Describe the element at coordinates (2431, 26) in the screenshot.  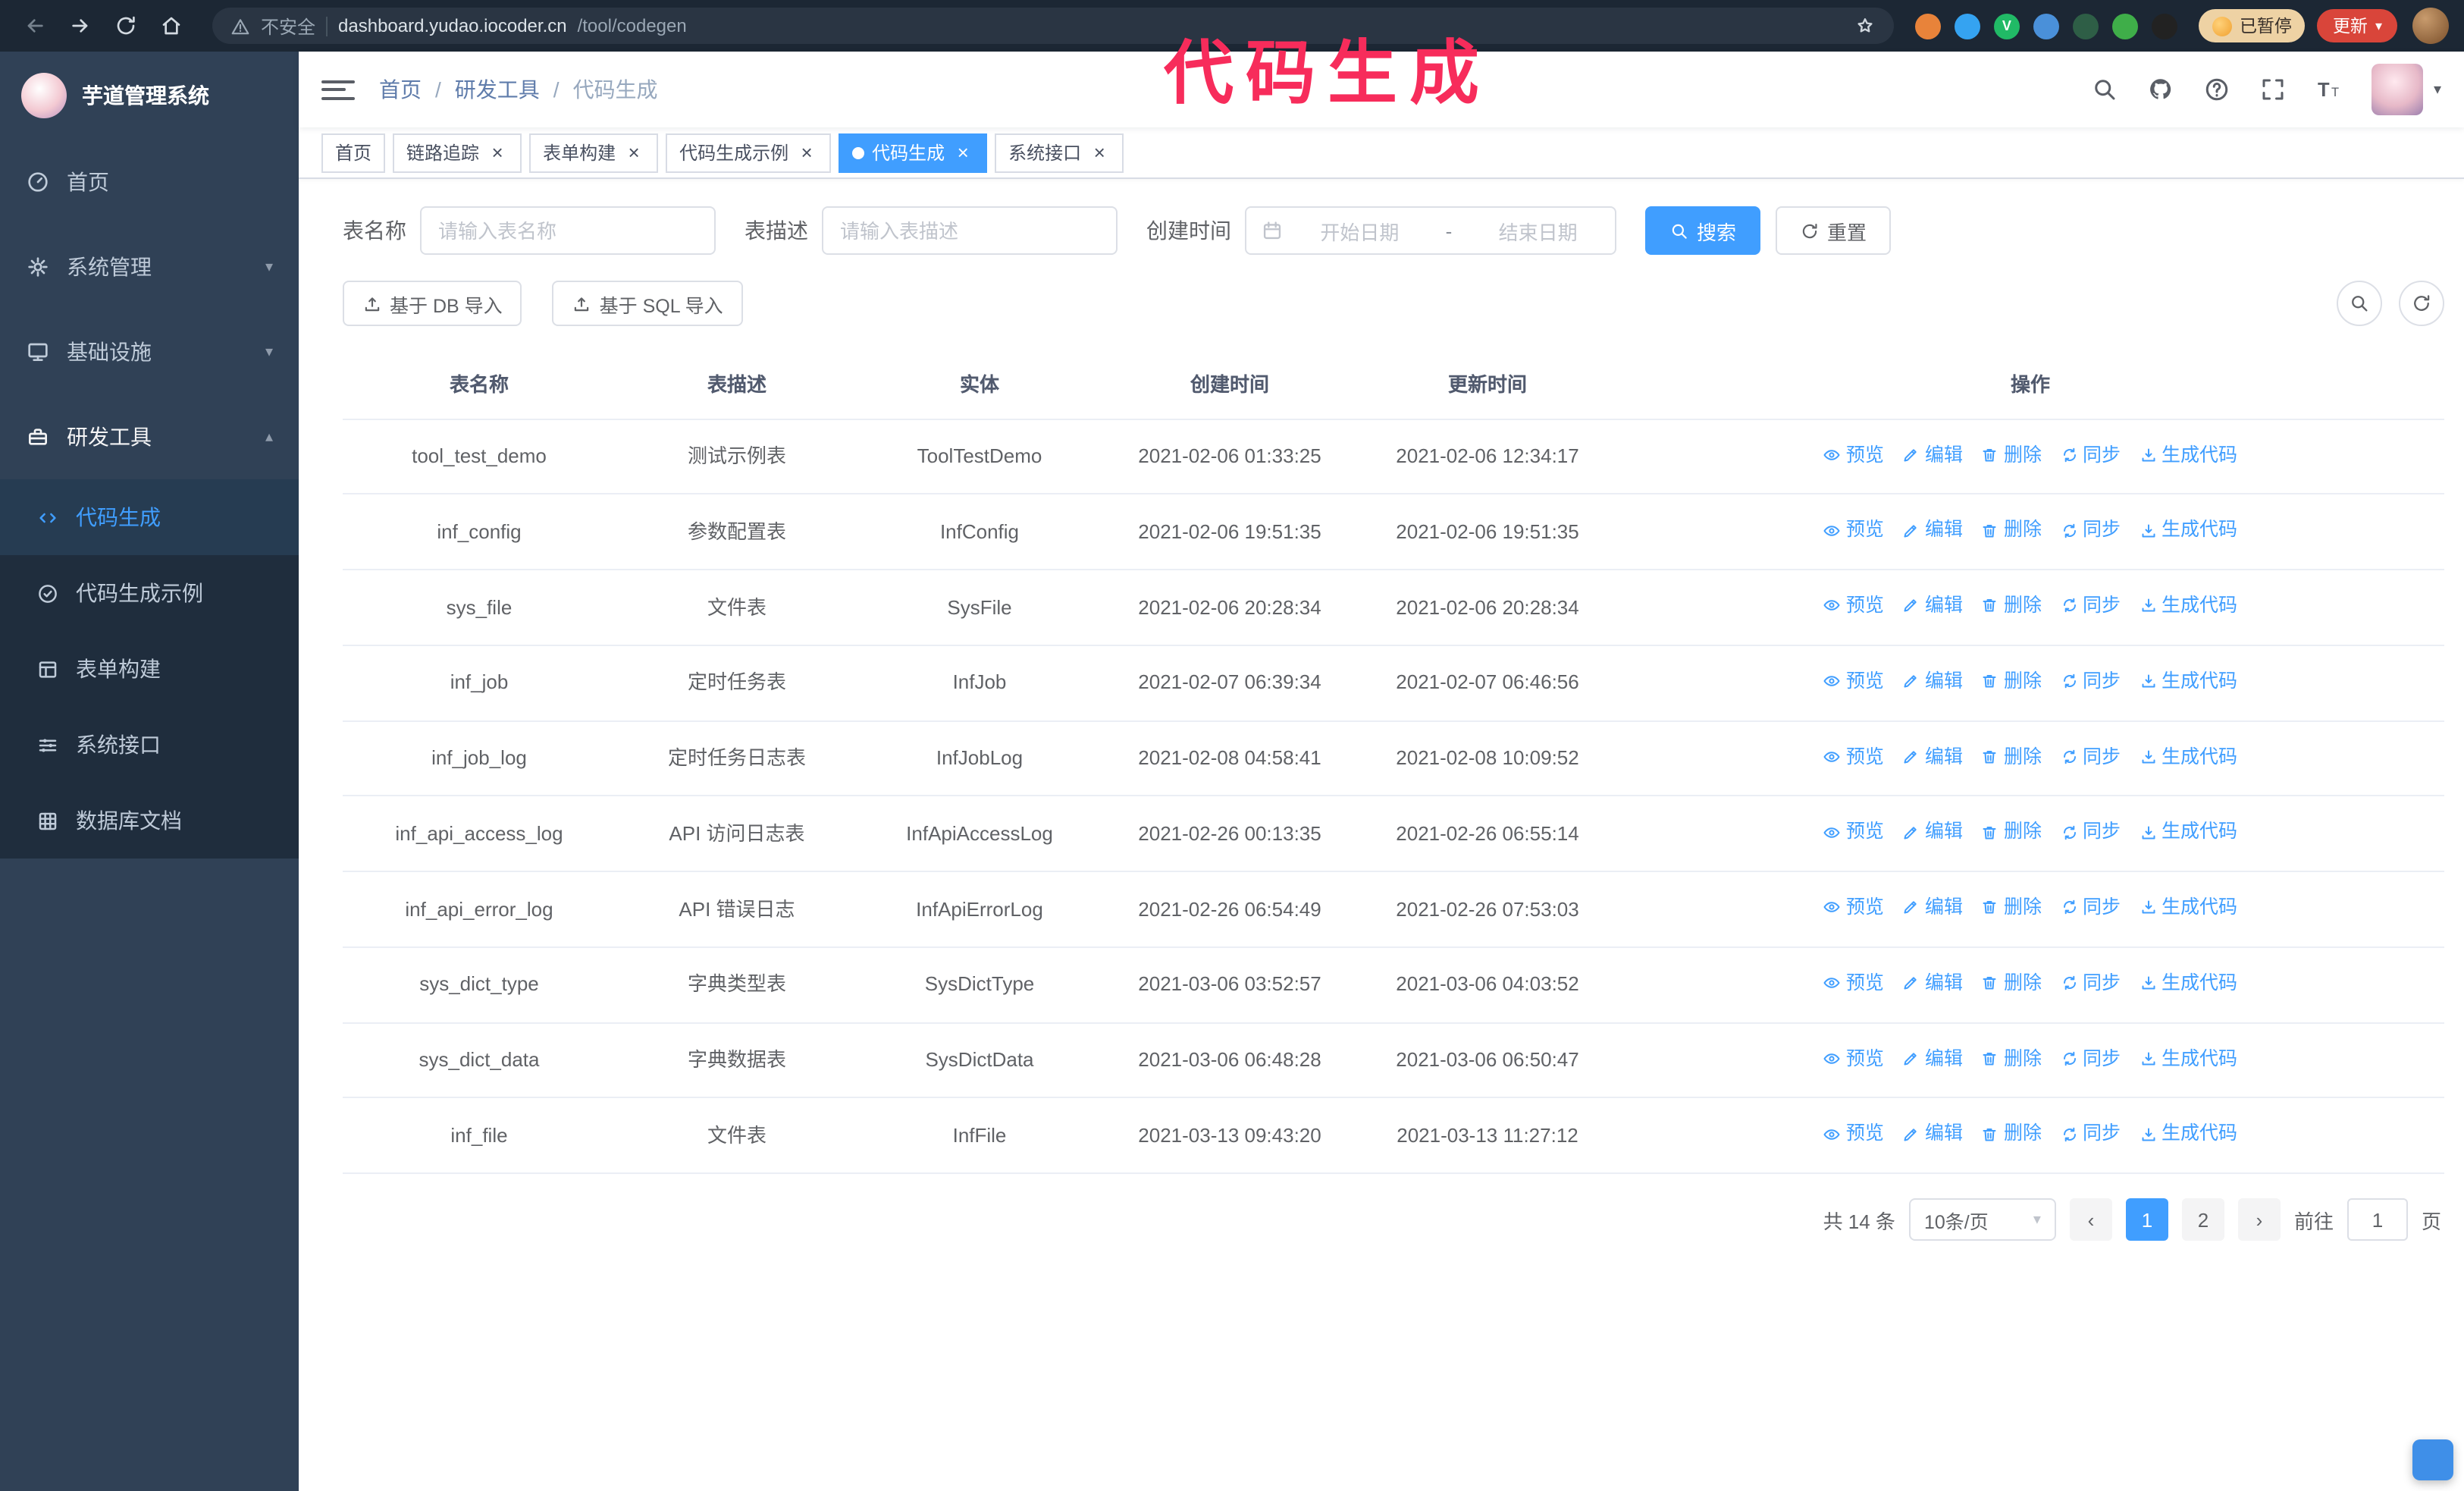
I see `browser-profile-avatar` at that location.